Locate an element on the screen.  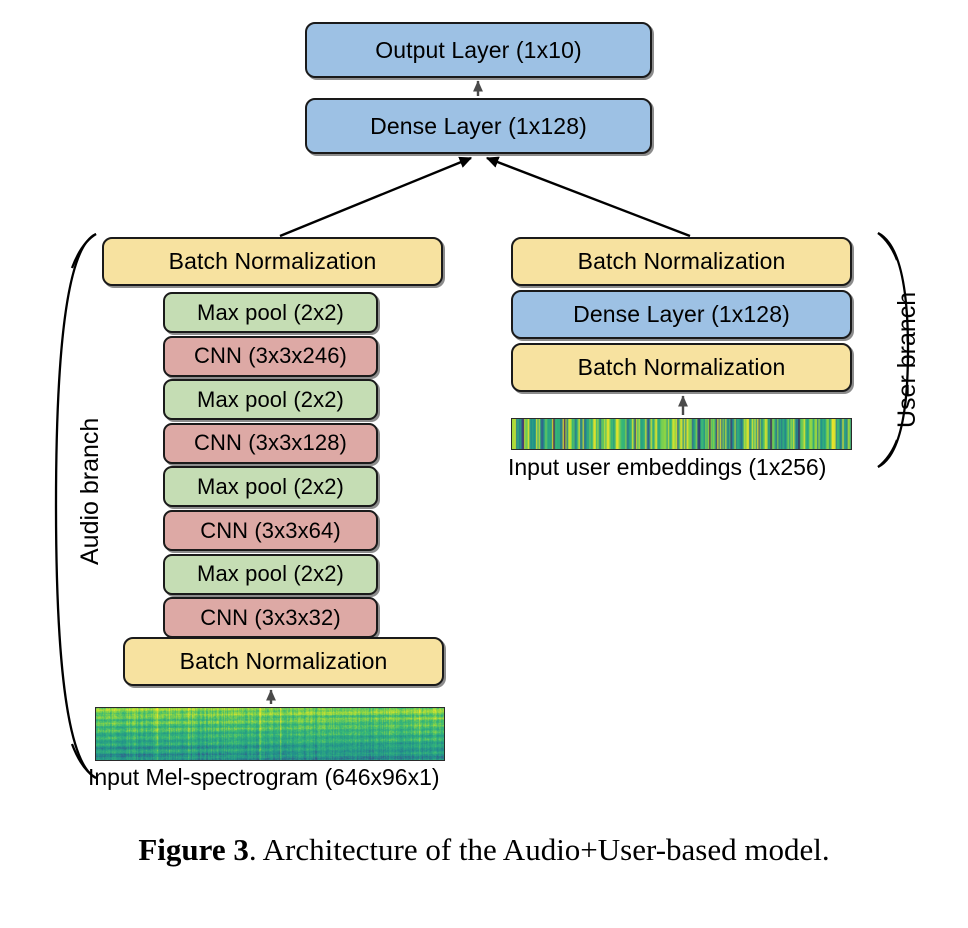
user-node-batch-norm-top-label: Batch Normalization is located at coordinates (681, 261).